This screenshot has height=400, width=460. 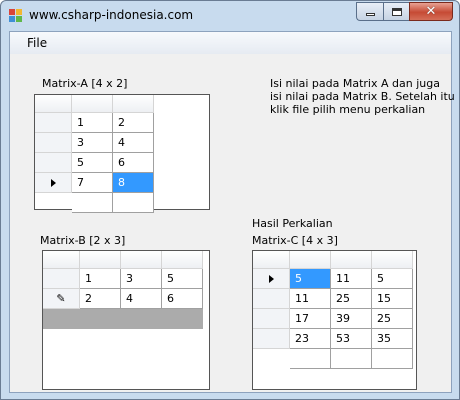 I want to click on close-button: ✕, so click(x=431, y=11).